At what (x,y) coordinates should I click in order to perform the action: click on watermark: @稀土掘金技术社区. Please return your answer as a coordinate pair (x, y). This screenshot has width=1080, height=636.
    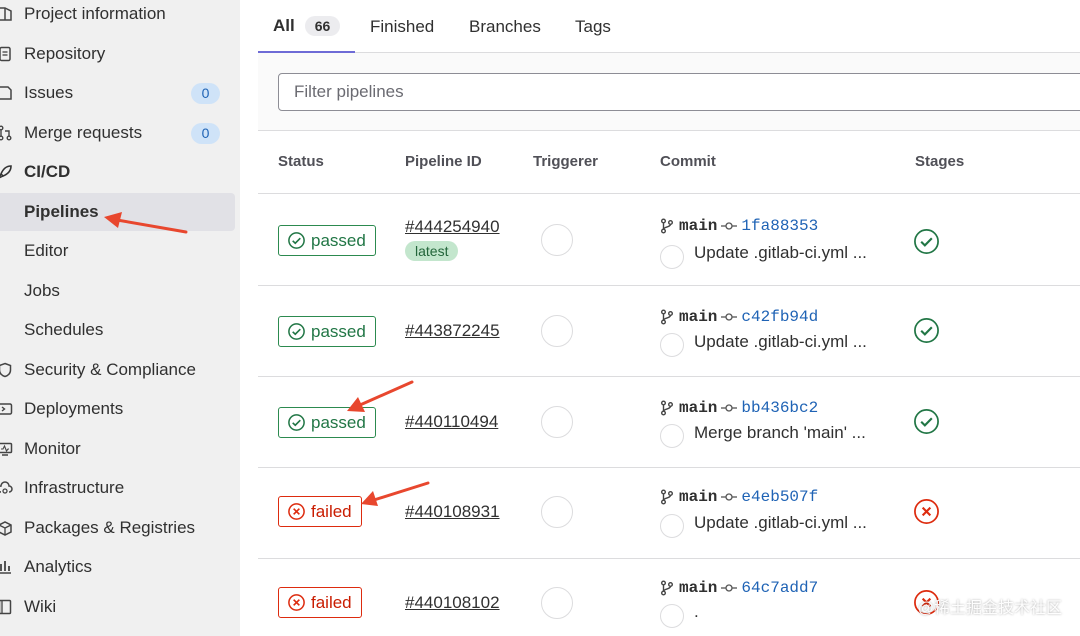
    Looking at the image, I should click on (989, 608).